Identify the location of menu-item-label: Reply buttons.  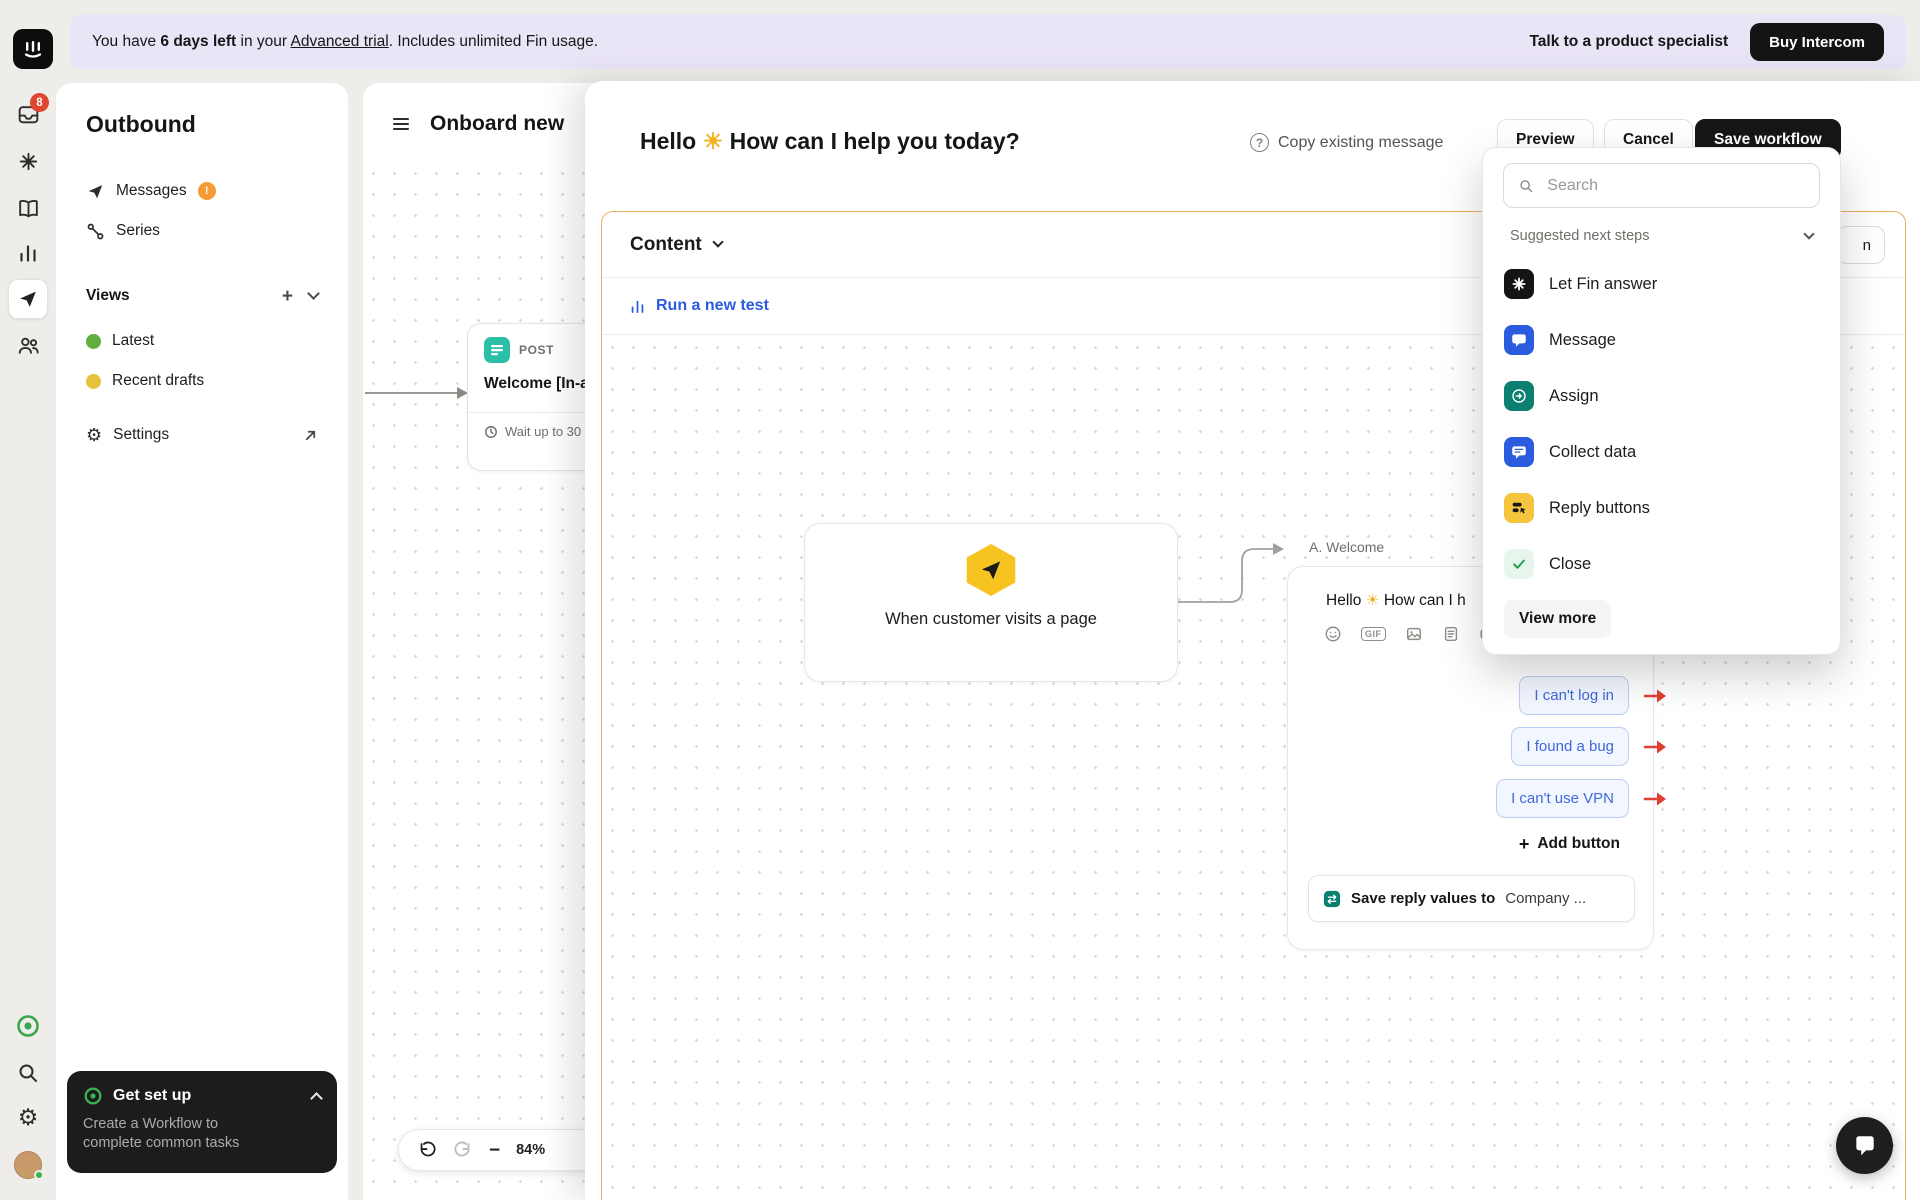
(1599, 507).